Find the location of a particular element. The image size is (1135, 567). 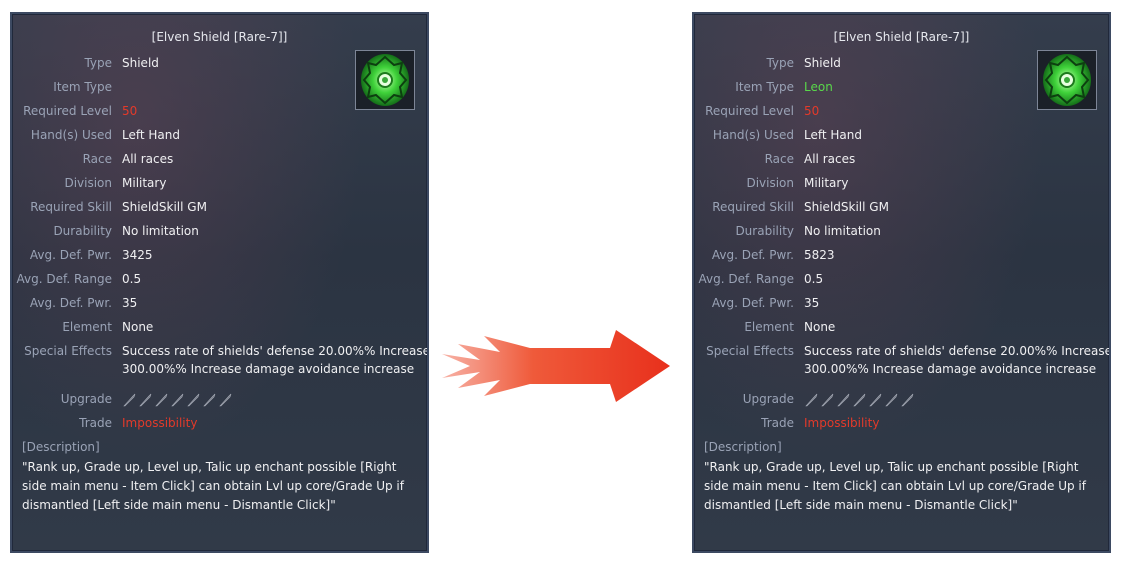

stat-value: 3425 is located at coordinates (137, 255).